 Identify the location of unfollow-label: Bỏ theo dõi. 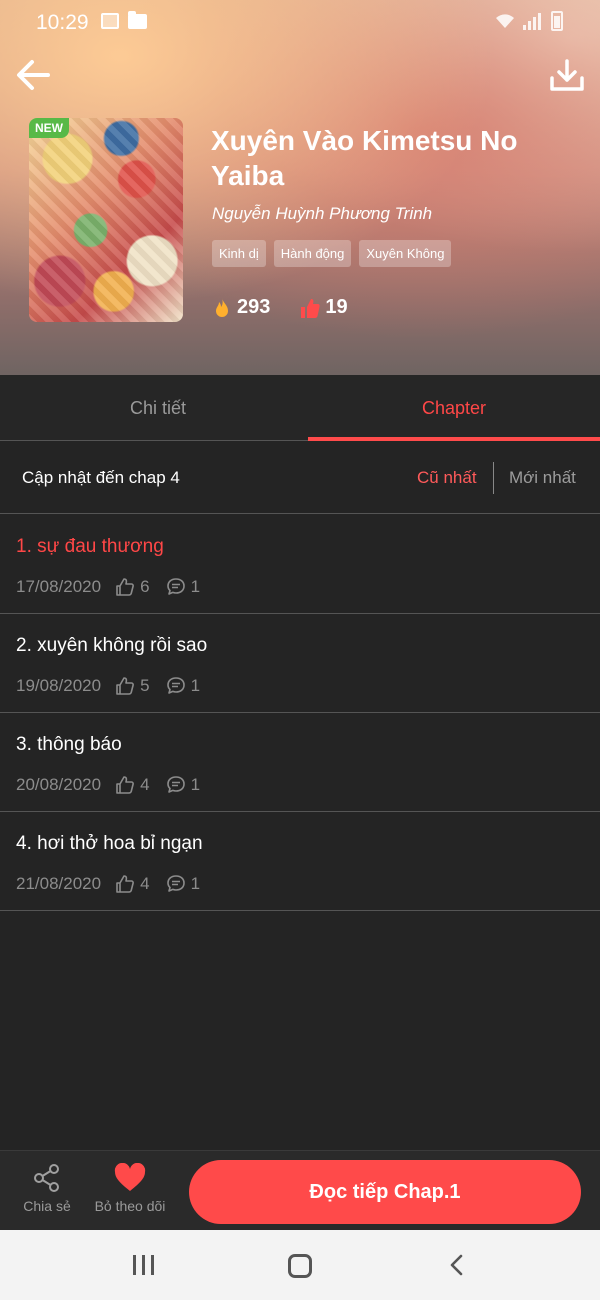
(130, 1206).